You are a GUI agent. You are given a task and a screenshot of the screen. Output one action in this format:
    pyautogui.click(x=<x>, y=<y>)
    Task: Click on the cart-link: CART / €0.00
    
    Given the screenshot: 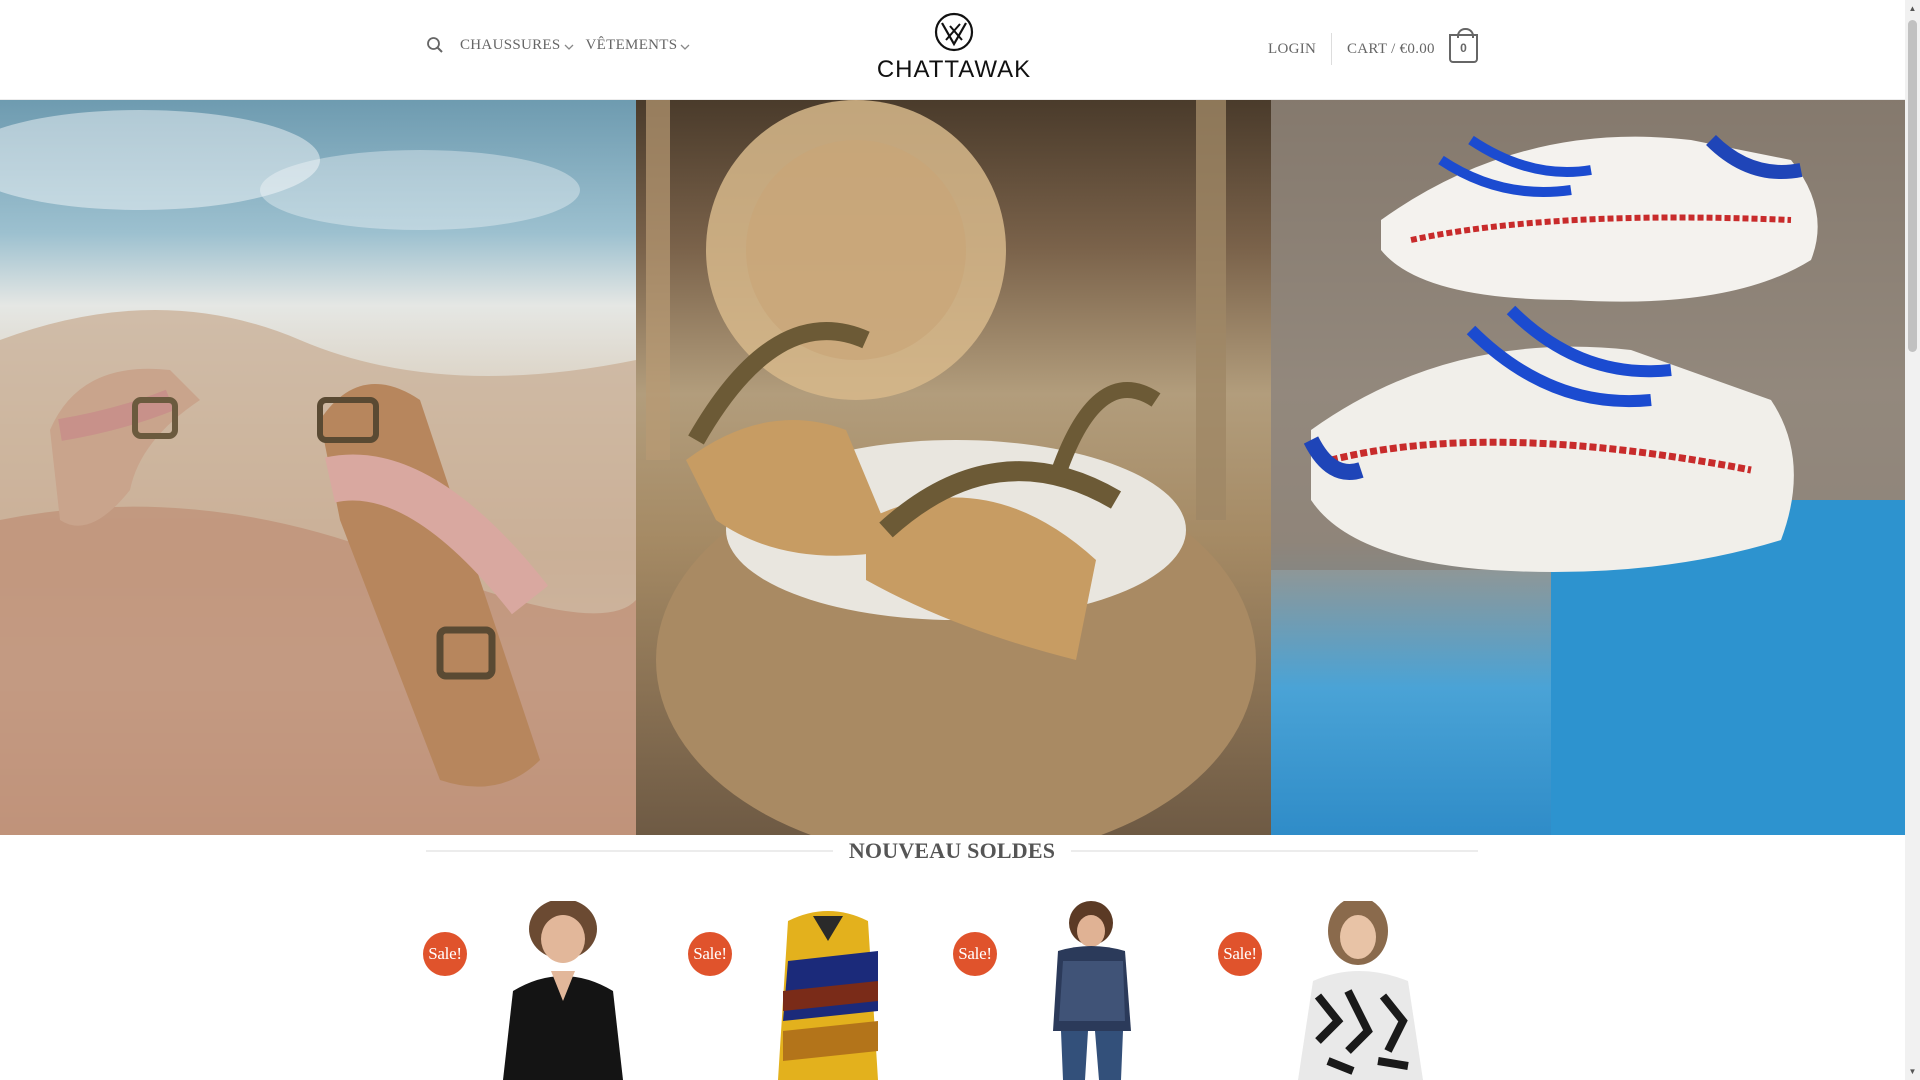 What is the action you would take?
    pyautogui.click(x=1391, y=49)
    